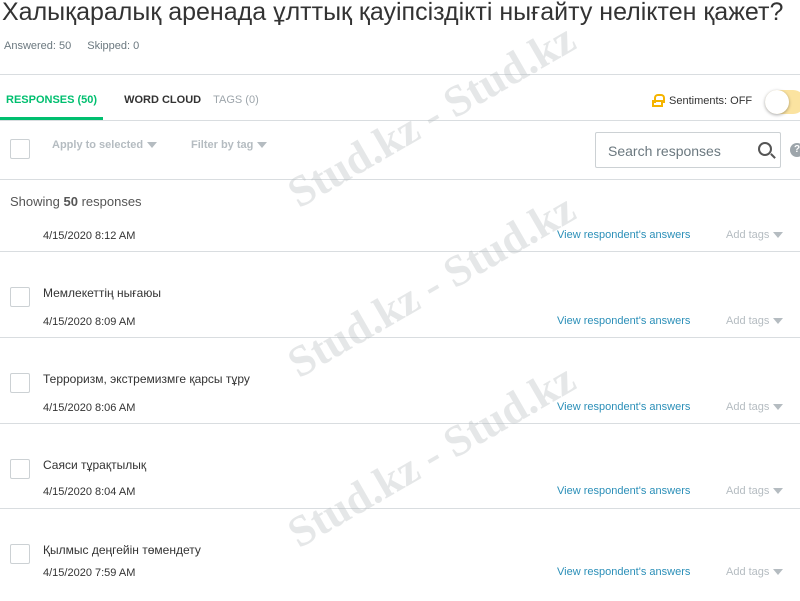  I want to click on response-date: 4/15/2020 8:09 AM, so click(89, 322).